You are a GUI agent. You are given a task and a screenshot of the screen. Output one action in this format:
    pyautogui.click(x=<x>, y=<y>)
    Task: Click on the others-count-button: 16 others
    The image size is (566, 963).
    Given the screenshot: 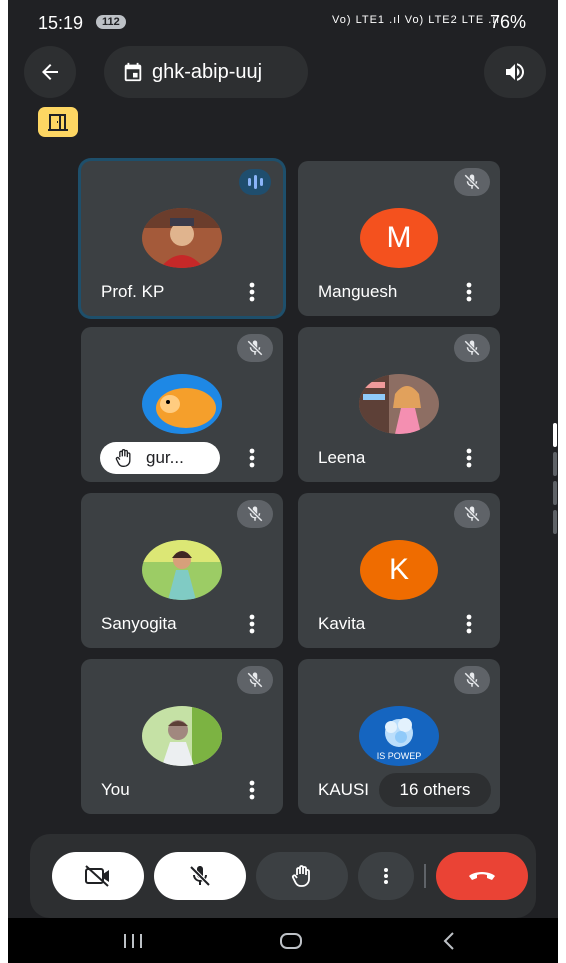 What is the action you would take?
    pyautogui.click(x=435, y=790)
    